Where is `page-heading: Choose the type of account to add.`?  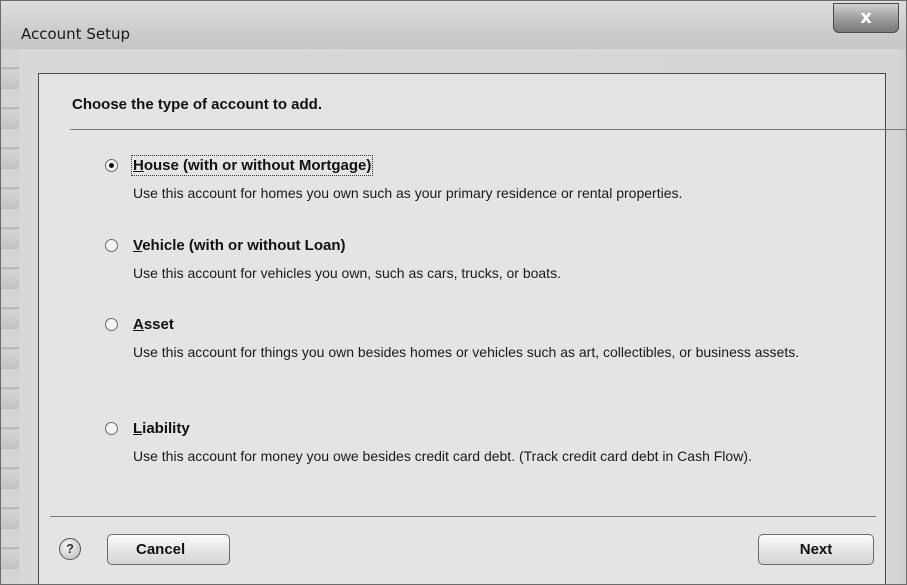 page-heading: Choose the type of account to add. is located at coordinates (197, 104).